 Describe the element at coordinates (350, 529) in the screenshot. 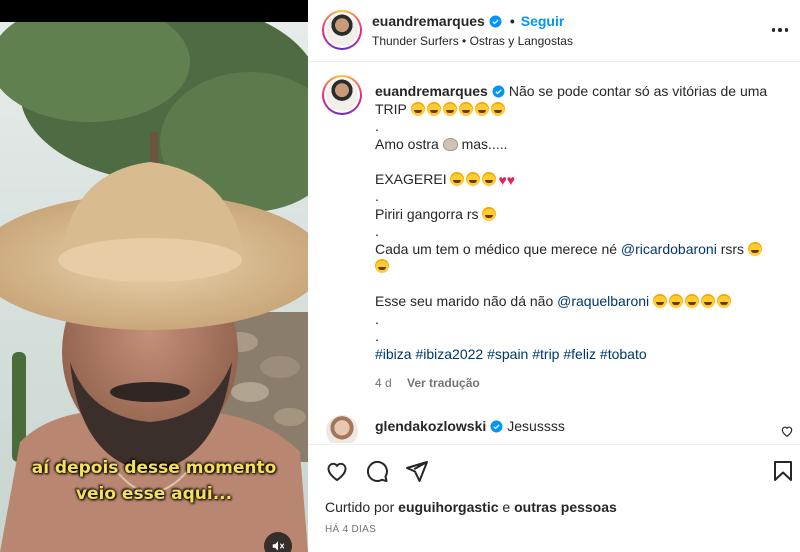

I see `post-timestamp: HÁ 4 DIAS` at that location.